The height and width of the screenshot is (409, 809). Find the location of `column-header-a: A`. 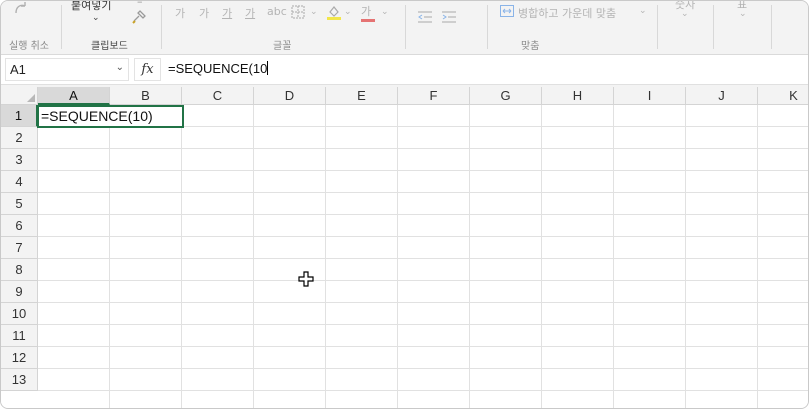

column-header-a: A is located at coordinates (74, 96).